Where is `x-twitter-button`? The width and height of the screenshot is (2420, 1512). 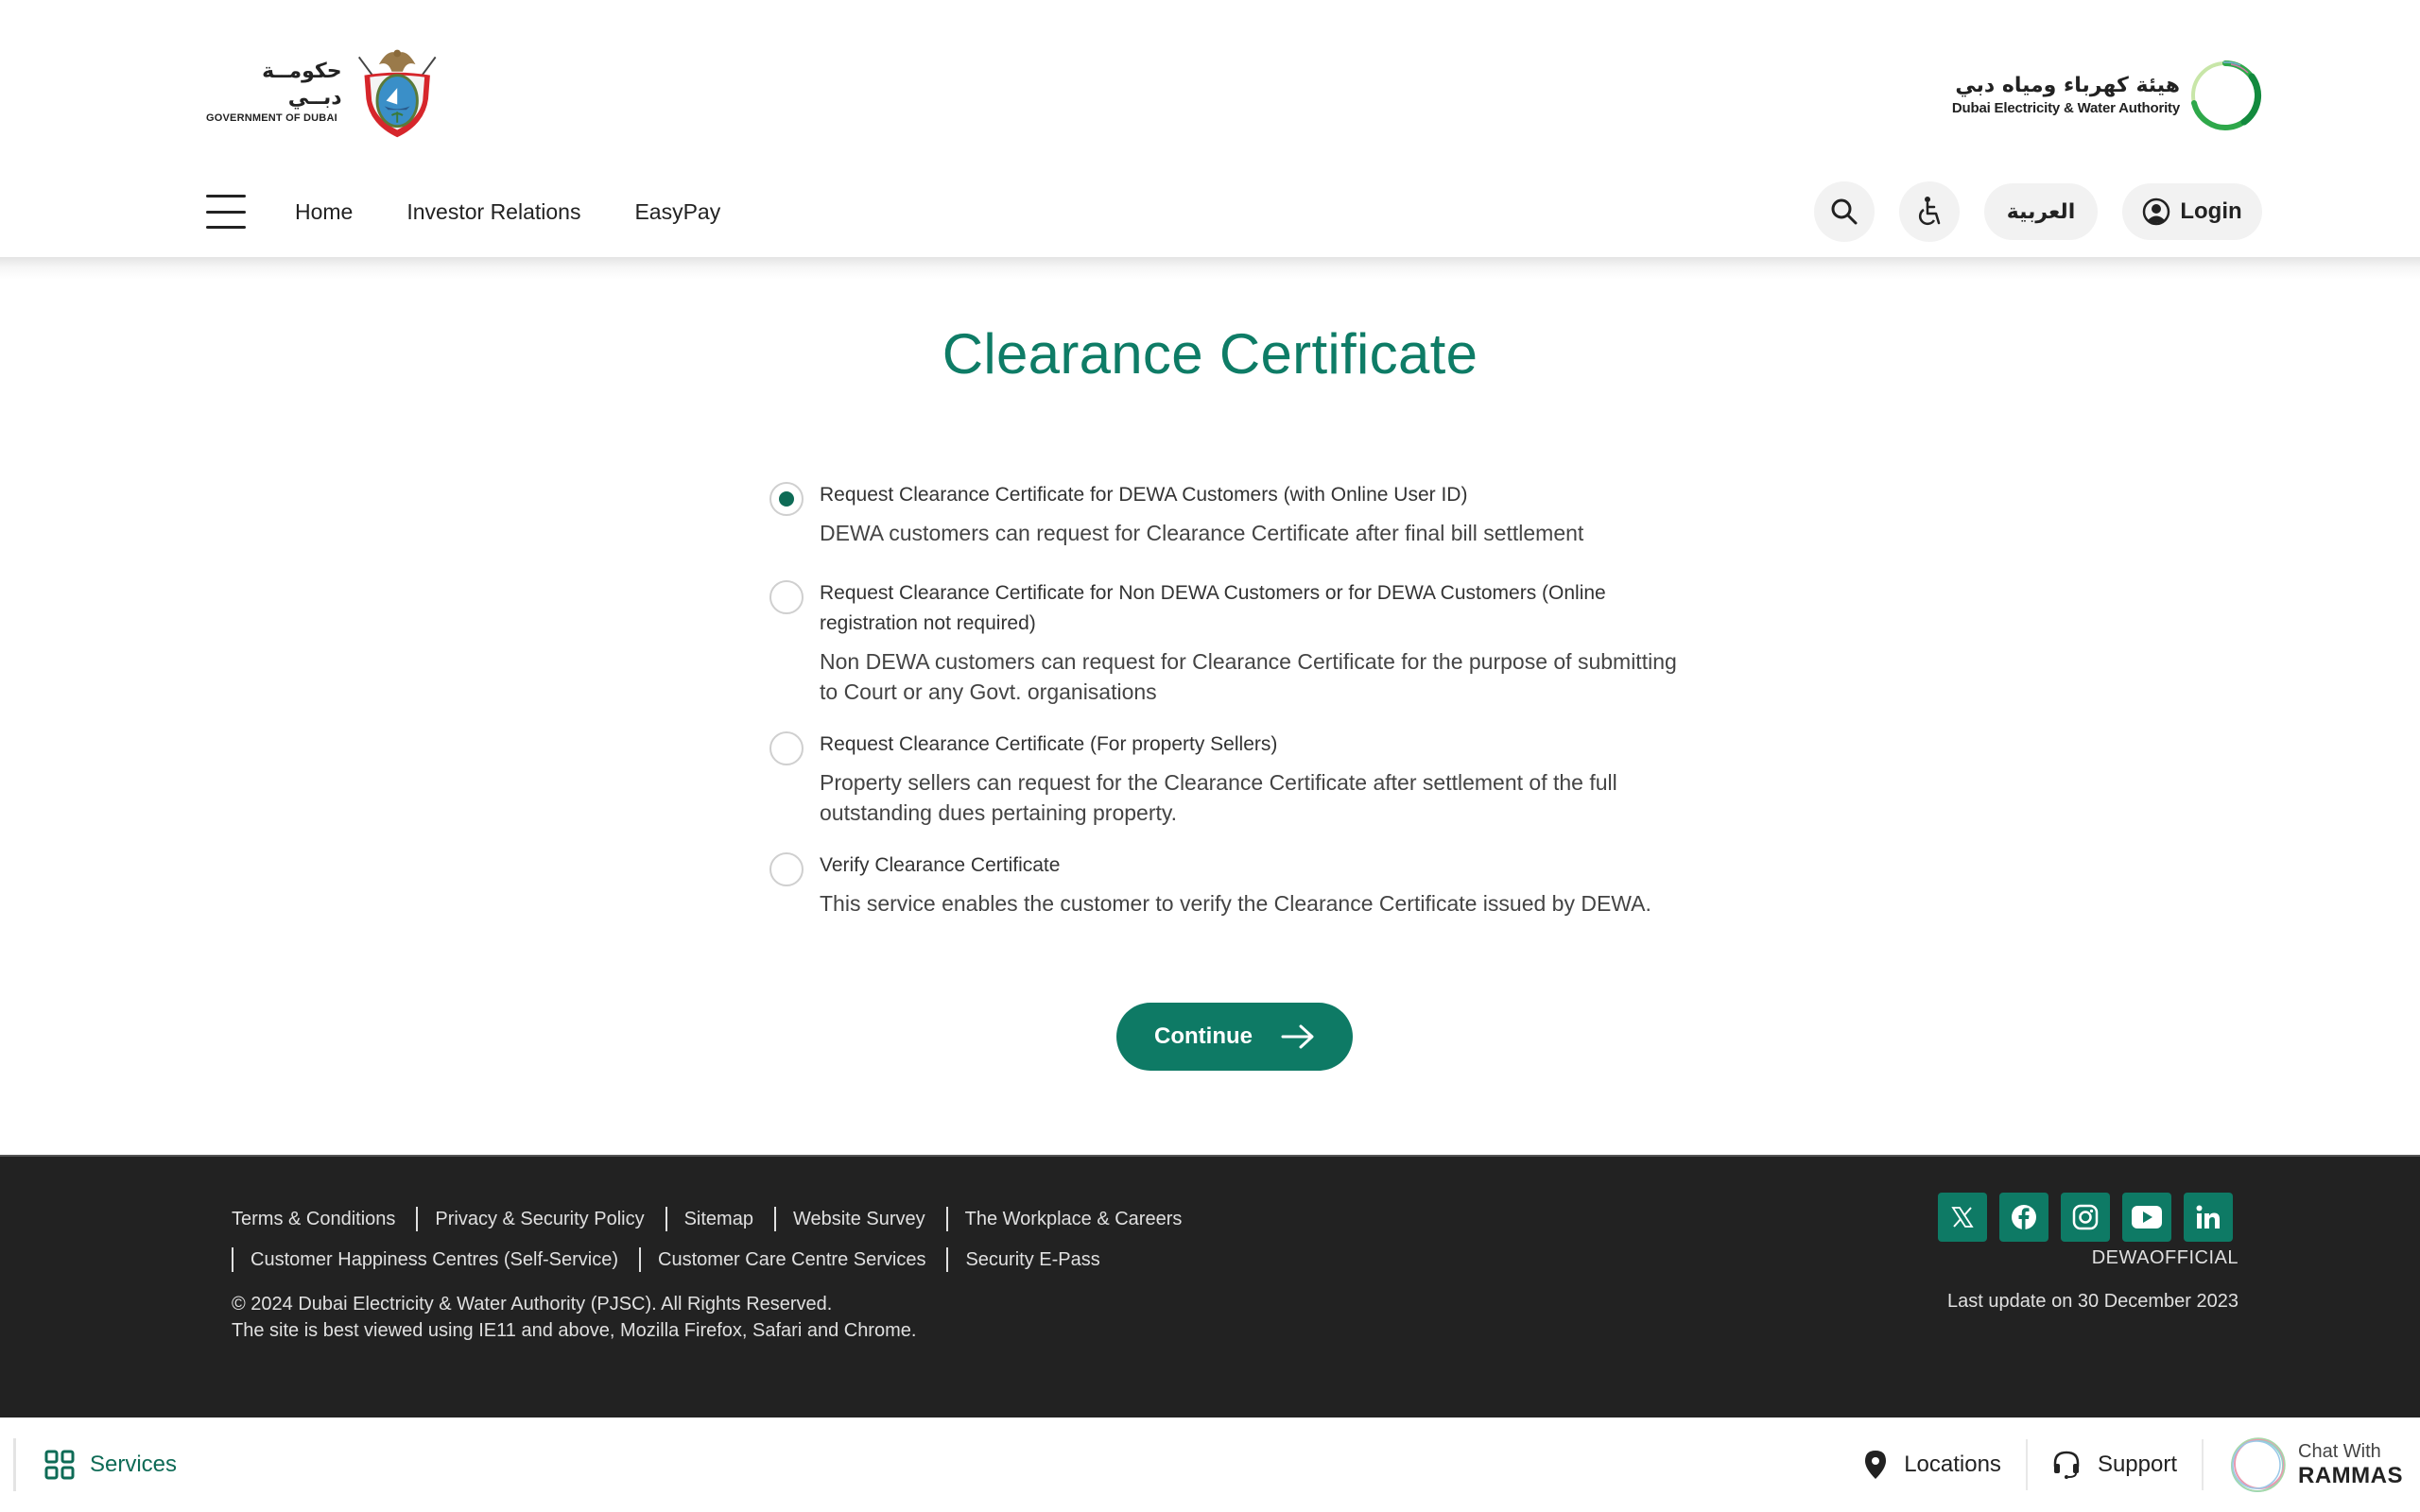
x-twitter-button is located at coordinates (1963, 1217).